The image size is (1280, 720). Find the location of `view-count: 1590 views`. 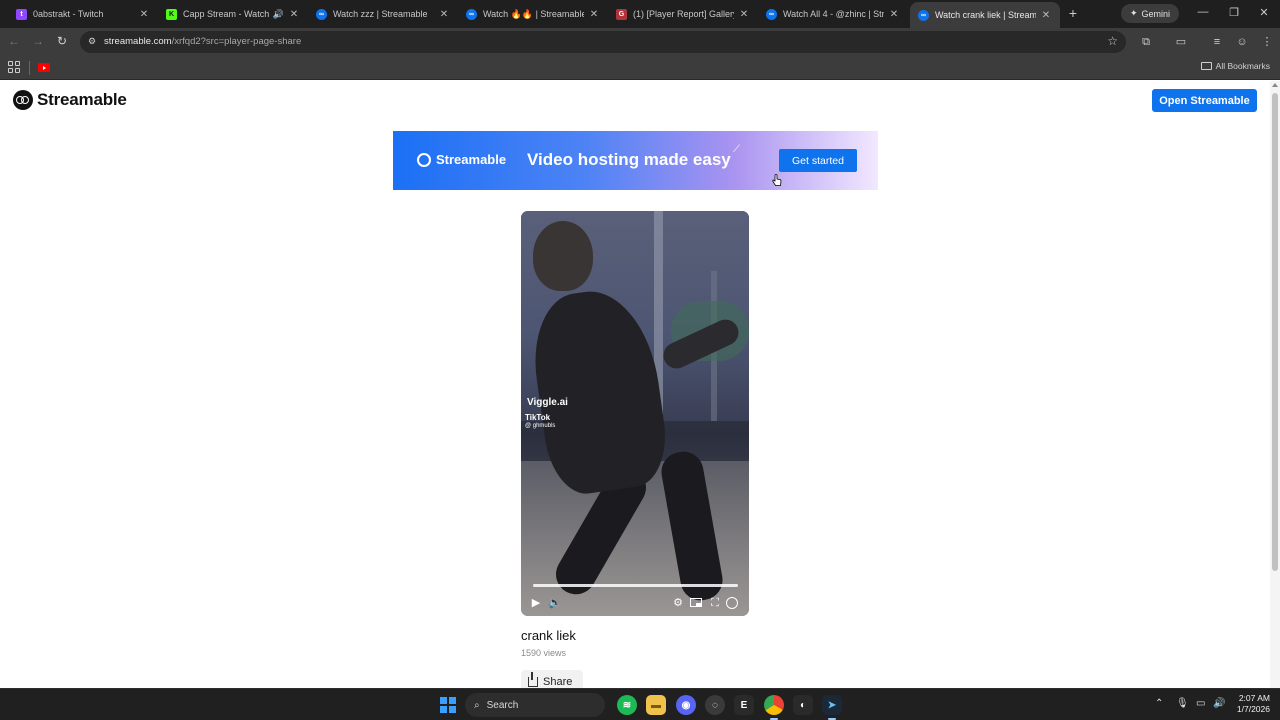

view-count: 1590 views is located at coordinates (544, 653).